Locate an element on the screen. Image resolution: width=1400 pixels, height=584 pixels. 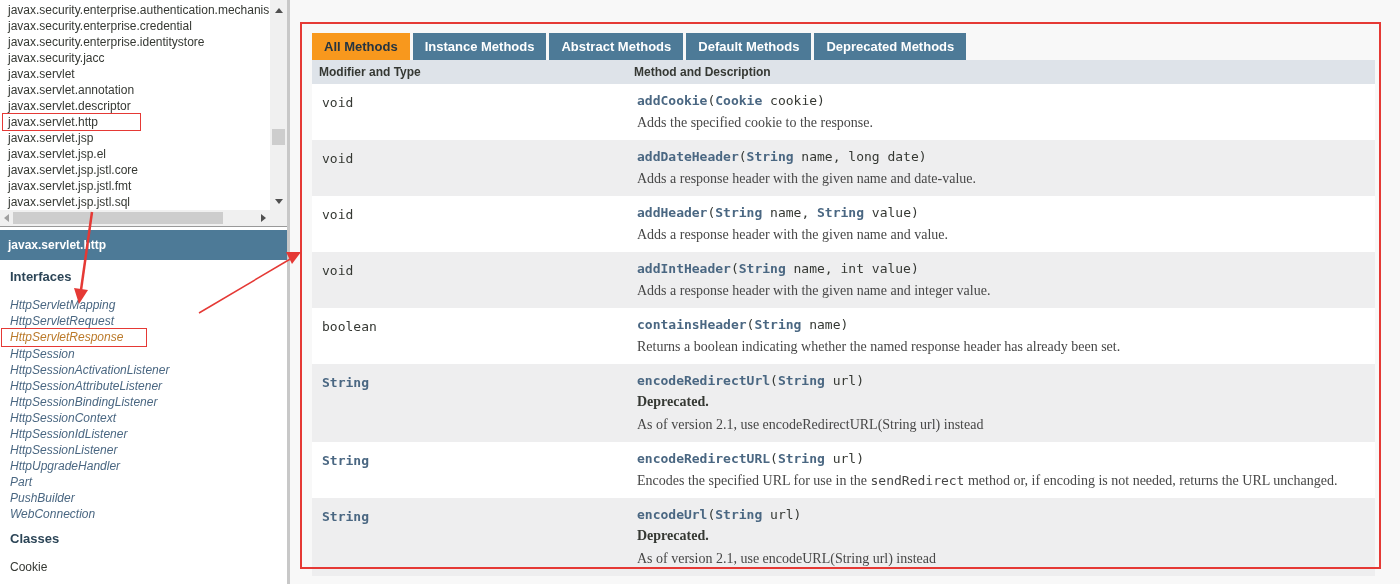
class-link: Cookie is located at coordinates (29, 567).